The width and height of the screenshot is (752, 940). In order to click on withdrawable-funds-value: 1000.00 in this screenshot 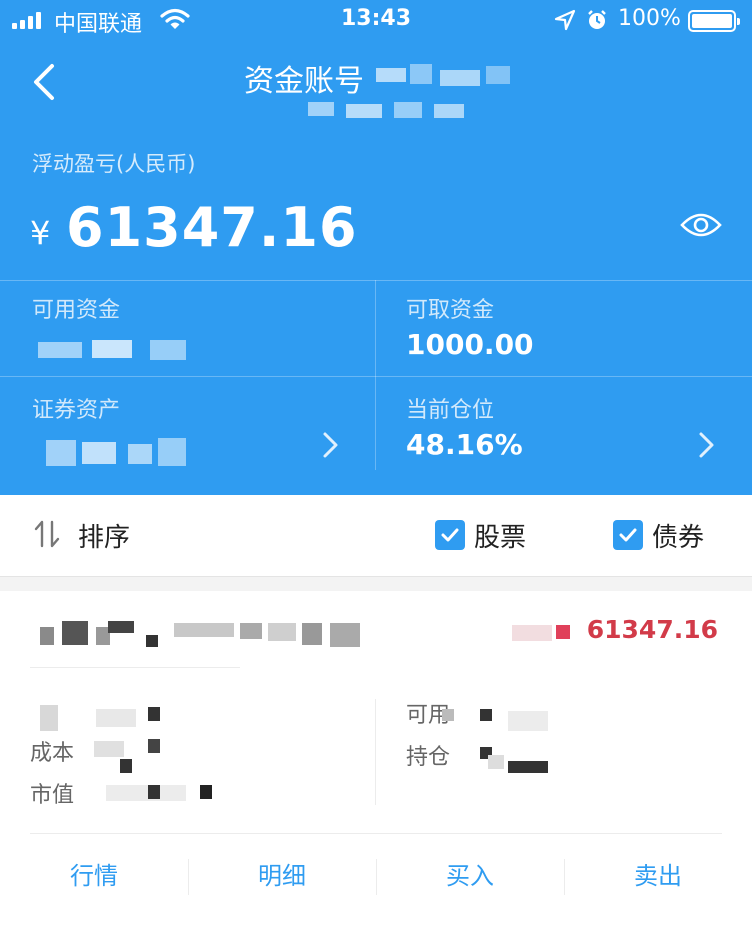, I will do `click(470, 344)`.